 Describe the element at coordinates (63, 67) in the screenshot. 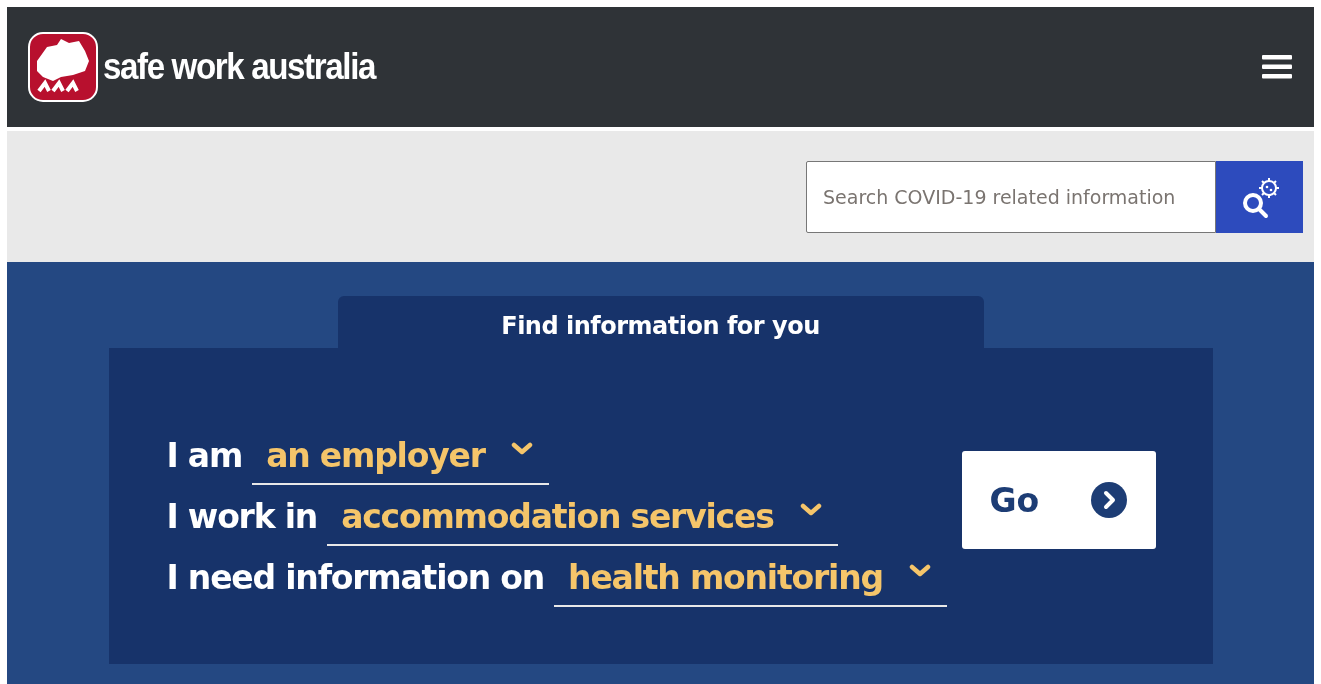

I see `logo-icon` at that location.